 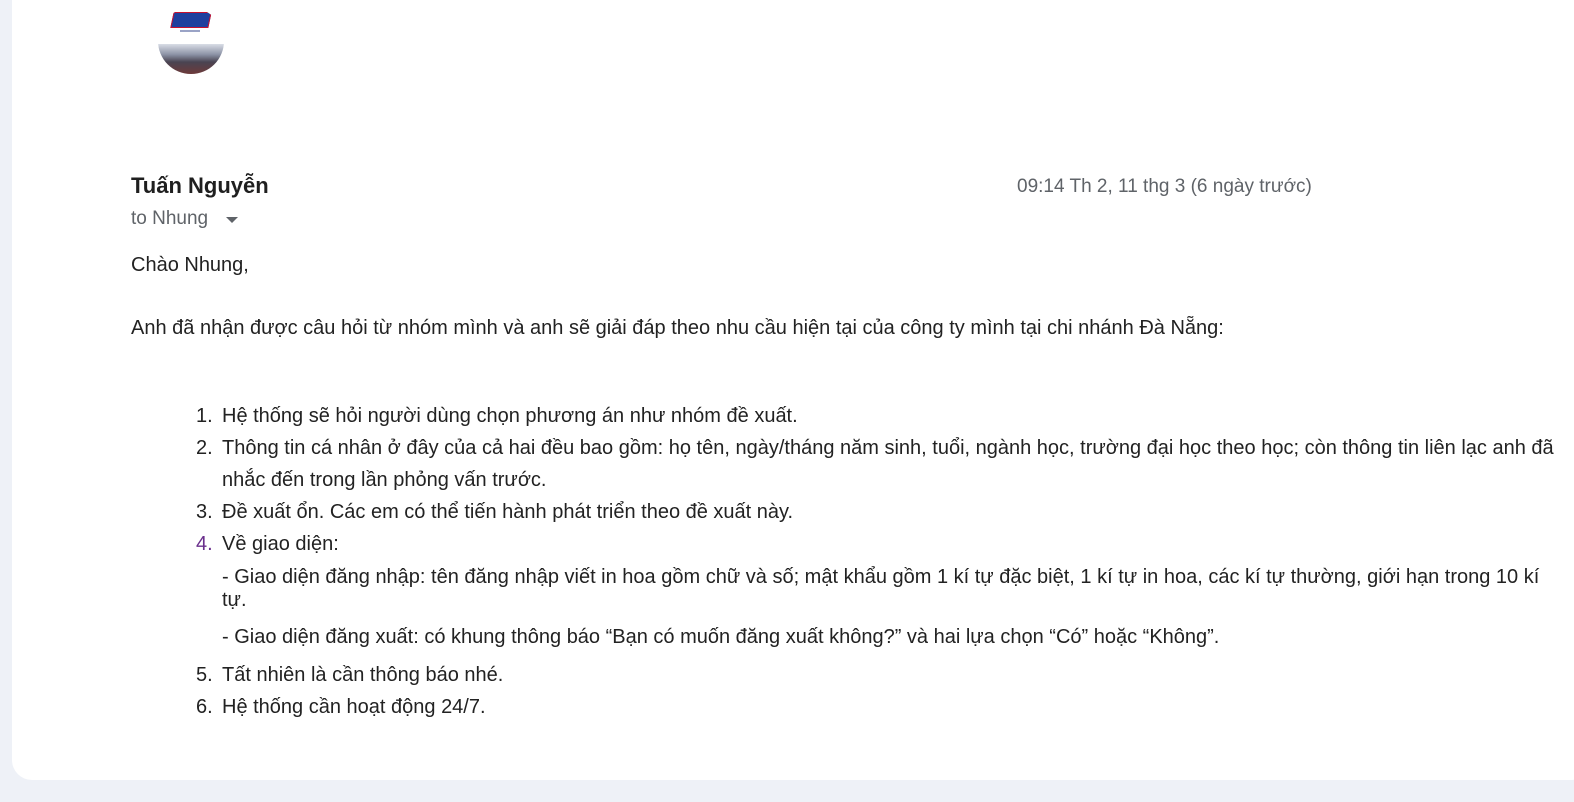 I want to click on sender-name: Tuấn Nguyễn, so click(x=200, y=186).